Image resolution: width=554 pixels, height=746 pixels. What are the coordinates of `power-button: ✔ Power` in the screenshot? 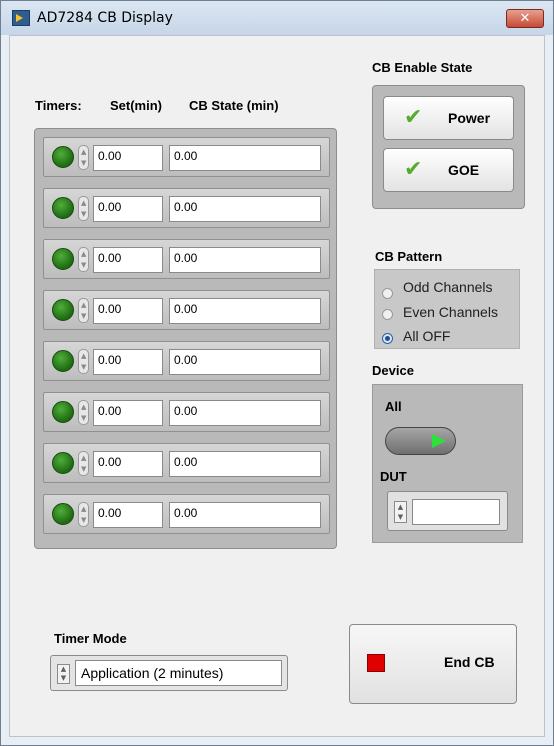 It's located at (448, 118).